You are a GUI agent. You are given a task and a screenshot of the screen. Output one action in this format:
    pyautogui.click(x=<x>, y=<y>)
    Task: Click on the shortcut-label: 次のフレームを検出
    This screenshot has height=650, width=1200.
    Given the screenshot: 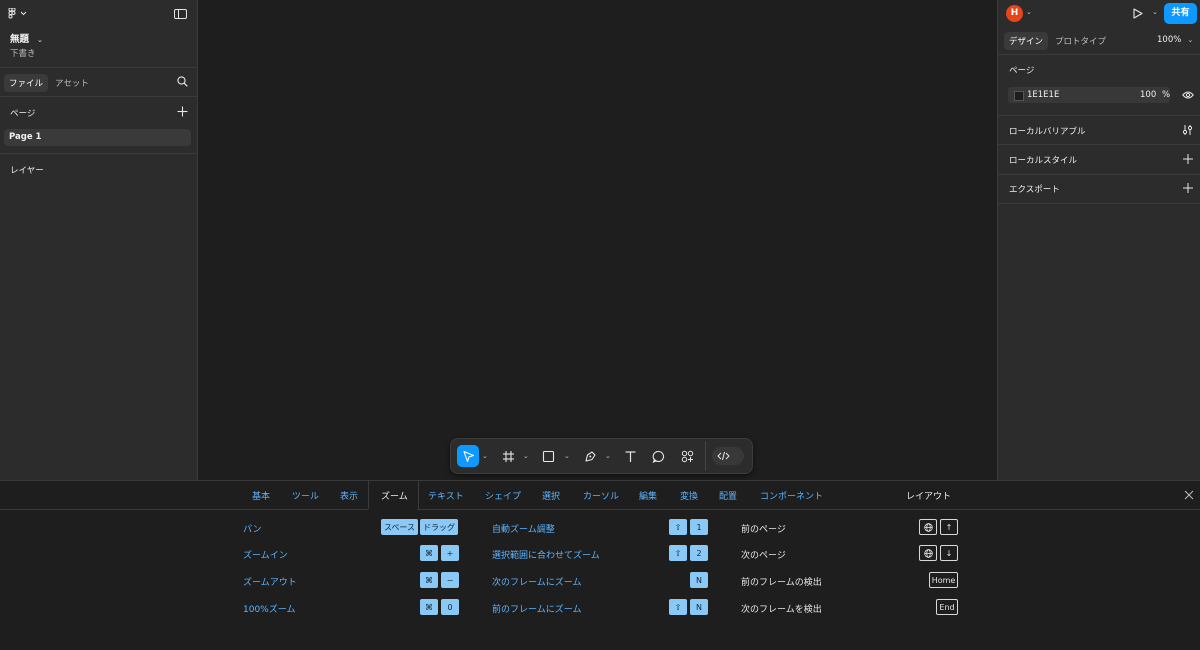 What is the action you would take?
    pyautogui.click(x=781, y=610)
    